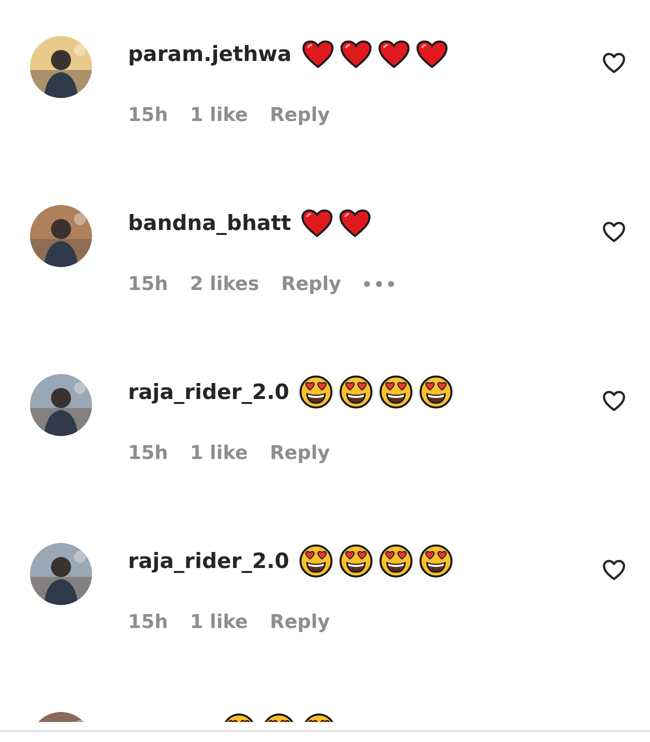 The width and height of the screenshot is (650, 742). I want to click on more-options-icon, so click(379, 284).